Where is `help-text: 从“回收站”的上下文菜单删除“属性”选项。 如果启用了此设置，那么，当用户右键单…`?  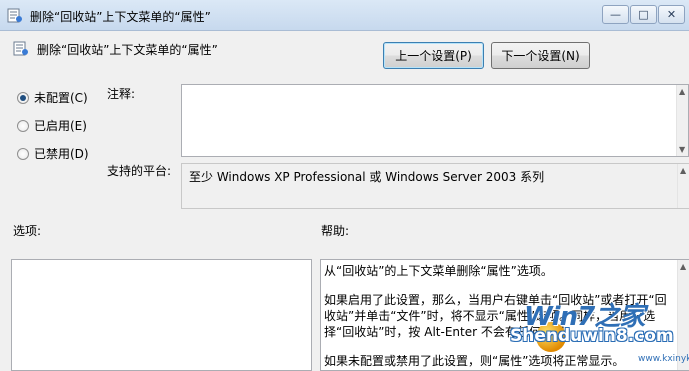 help-text: 从“回收站”的上下文菜单删除“属性”选项。 如果启用了此设置，那么，当用户右键单… is located at coordinates (500, 316).